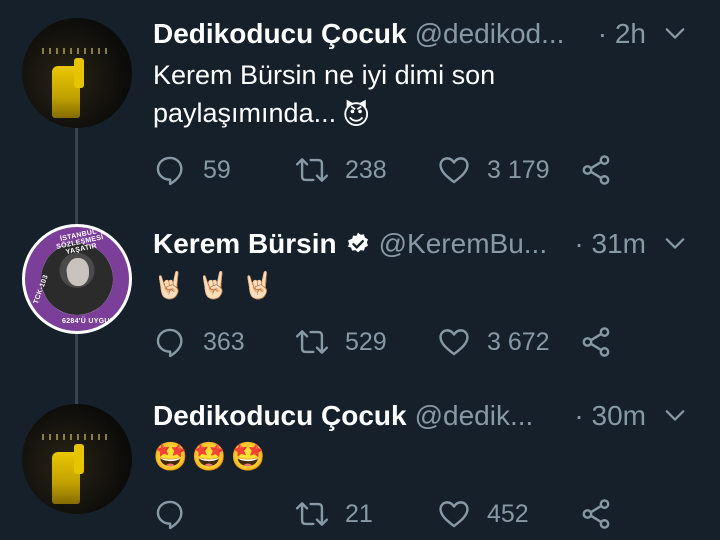 The height and width of the screenshot is (540, 720). What do you see at coordinates (224, 341) in the screenshot?
I see `reply-count: 363` at bounding box center [224, 341].